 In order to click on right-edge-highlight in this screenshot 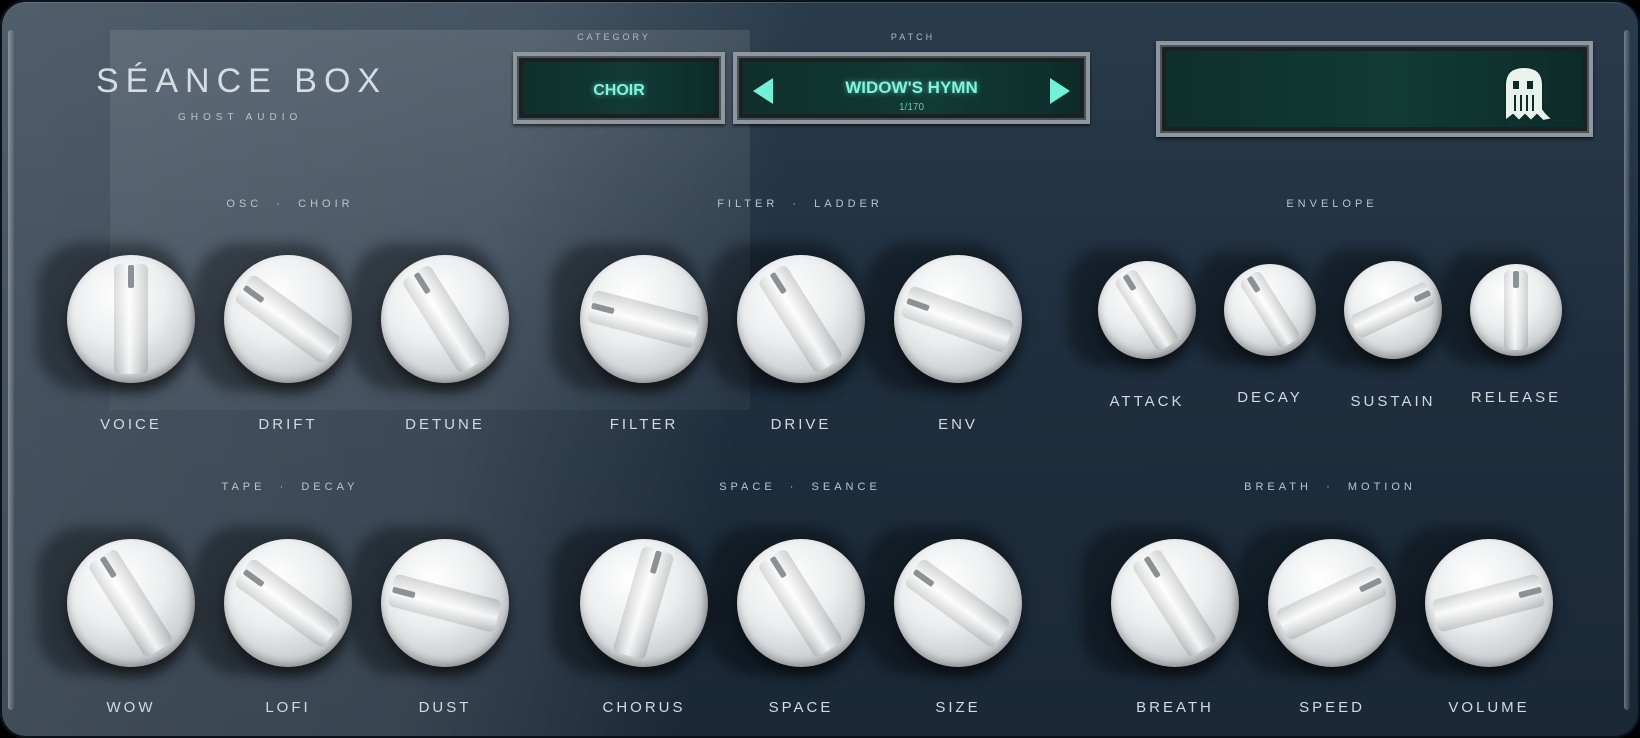, I will do `click(1627, 370)`.